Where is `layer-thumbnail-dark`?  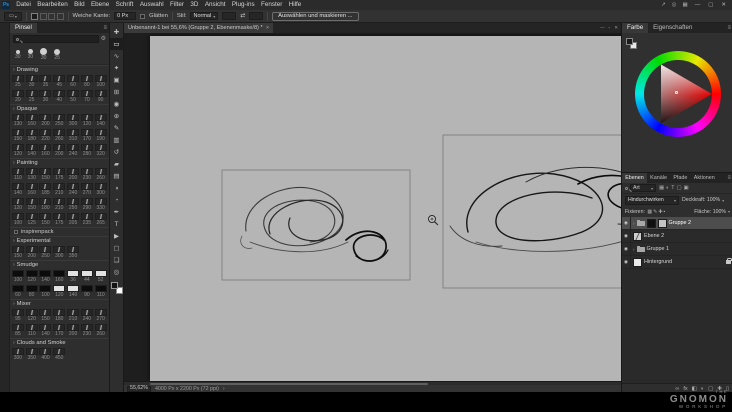
layer-thumbnail-dark is located at coordinates (651, 223).